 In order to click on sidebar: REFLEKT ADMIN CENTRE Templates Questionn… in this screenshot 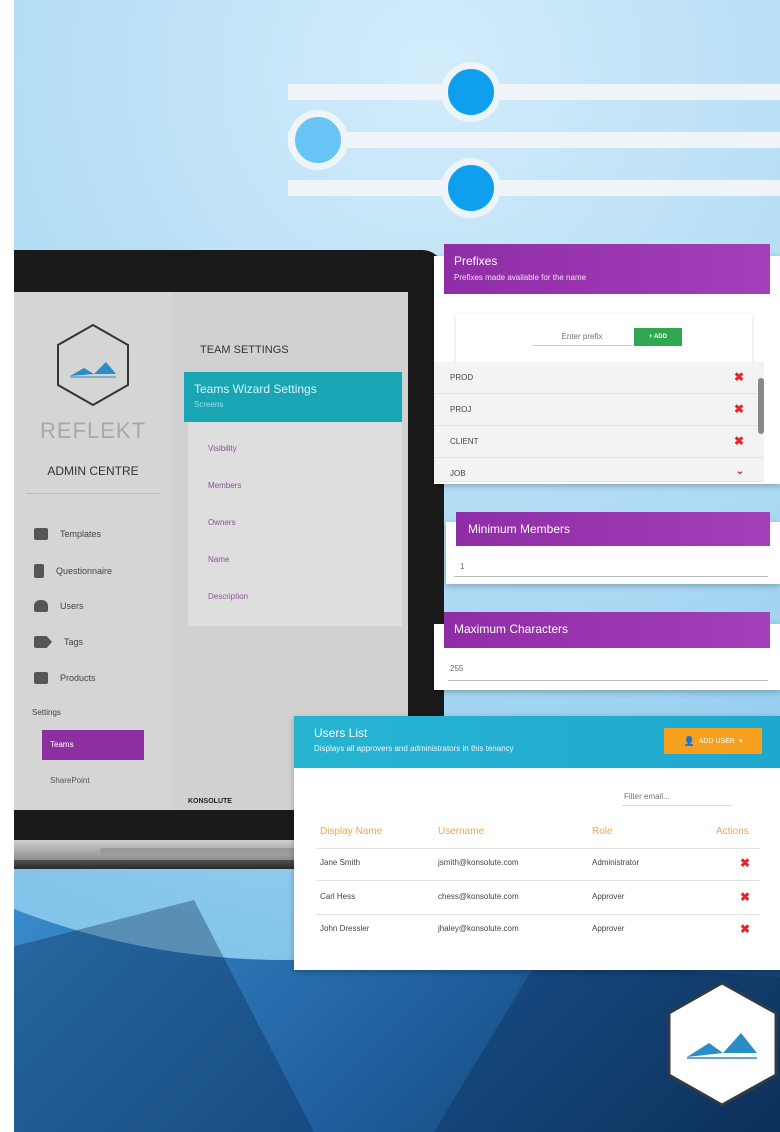, I will do `click(93, 551)`.